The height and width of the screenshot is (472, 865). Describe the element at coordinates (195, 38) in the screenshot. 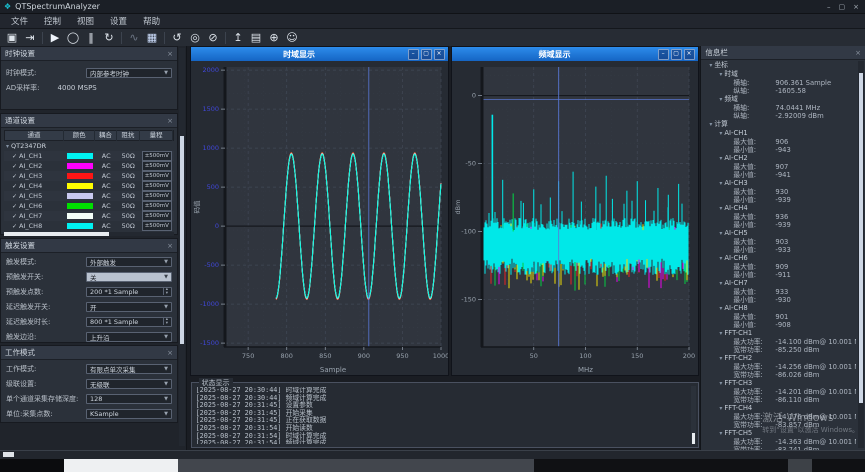

I see `power-icon: ◎` at that location.